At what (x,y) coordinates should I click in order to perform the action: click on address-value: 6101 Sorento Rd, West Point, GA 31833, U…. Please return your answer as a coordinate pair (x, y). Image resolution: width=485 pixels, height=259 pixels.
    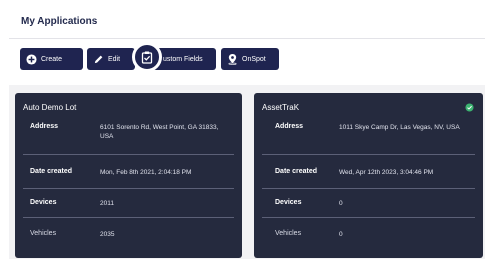
    Looking at the image, I should click on (159, 132).